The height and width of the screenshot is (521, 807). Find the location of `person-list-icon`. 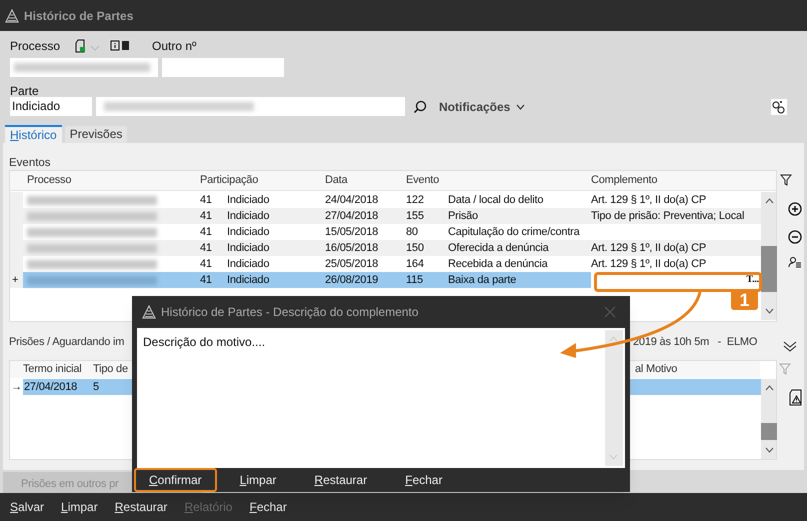

person-list-icon is located at coordinates (795, 262).